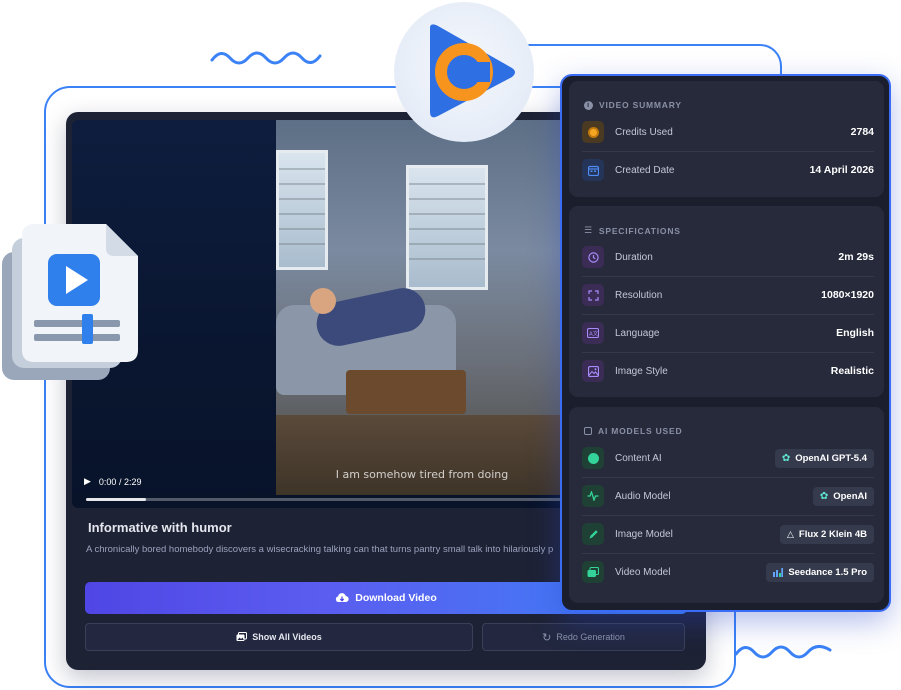  What do you see at coordinates (588, 105) in the screenshot?
I see `info-icon: i` at bounding box center [588, 105].